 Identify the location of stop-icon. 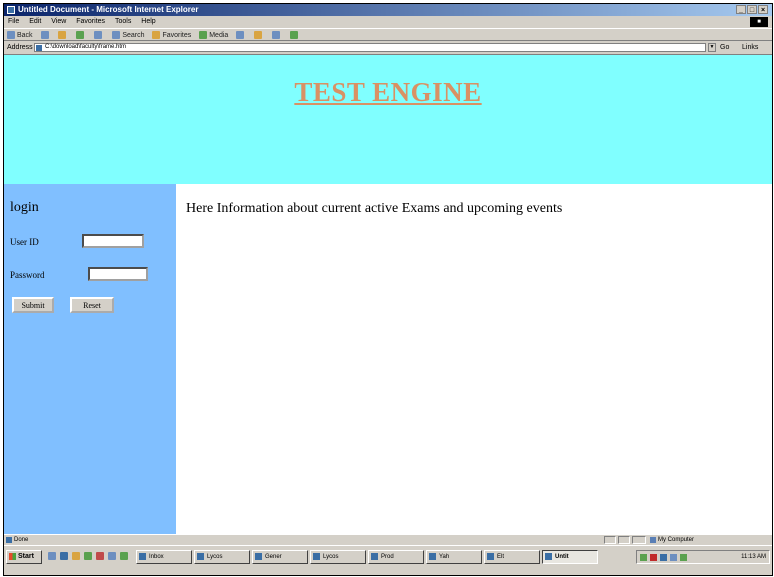
(62, 35).